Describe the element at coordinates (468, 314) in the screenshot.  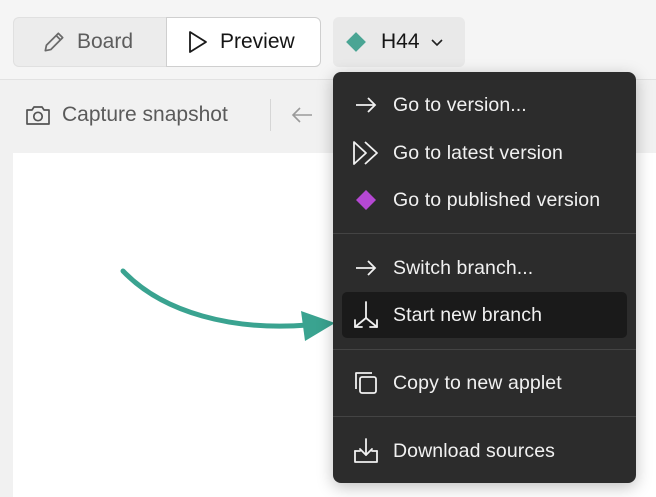
I see `menu-item-label: Start new branch` at that location.